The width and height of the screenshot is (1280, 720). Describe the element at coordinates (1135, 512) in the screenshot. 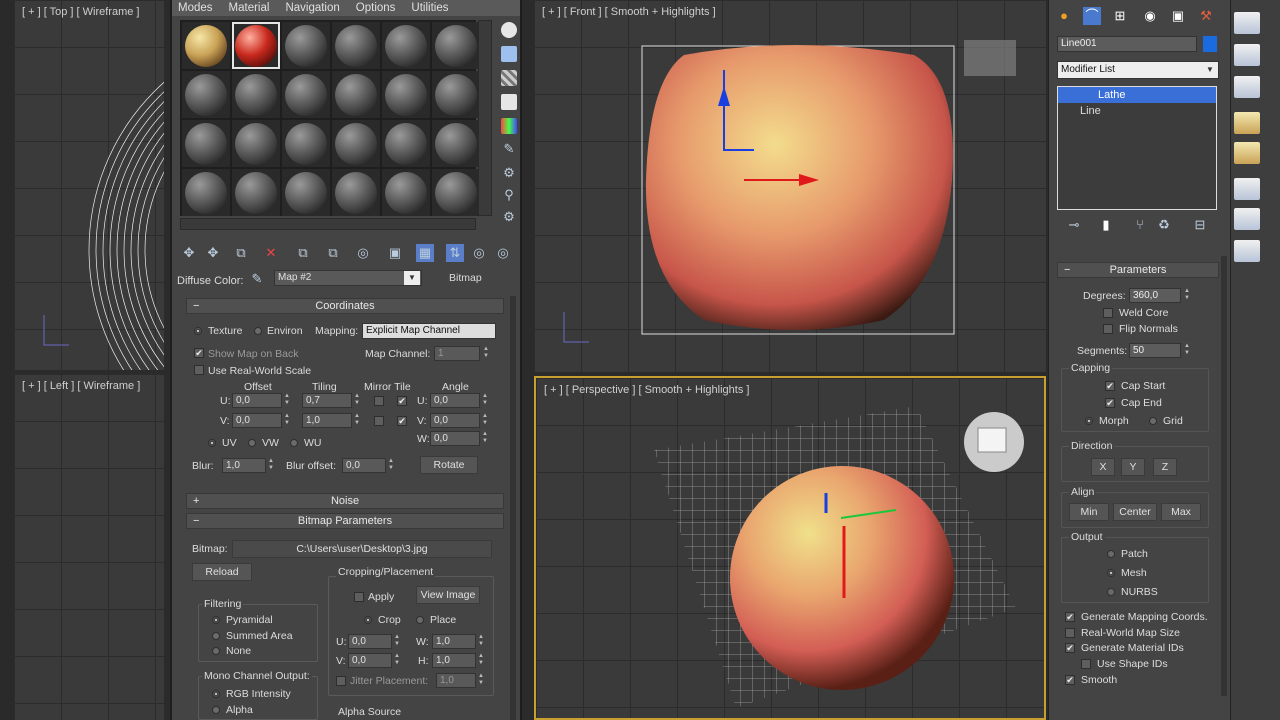

I see `align-center-button: Center` at that location.